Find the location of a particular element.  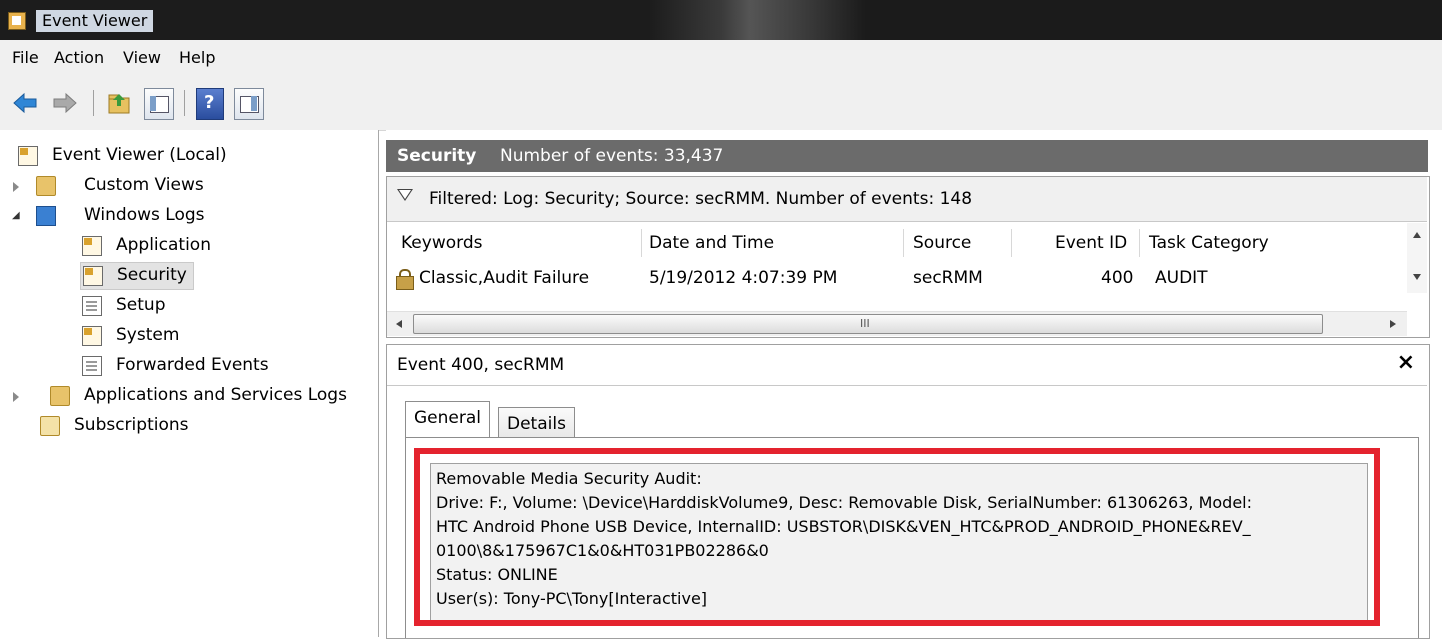

tree-item-system: System is located at coordinates (182, 335).